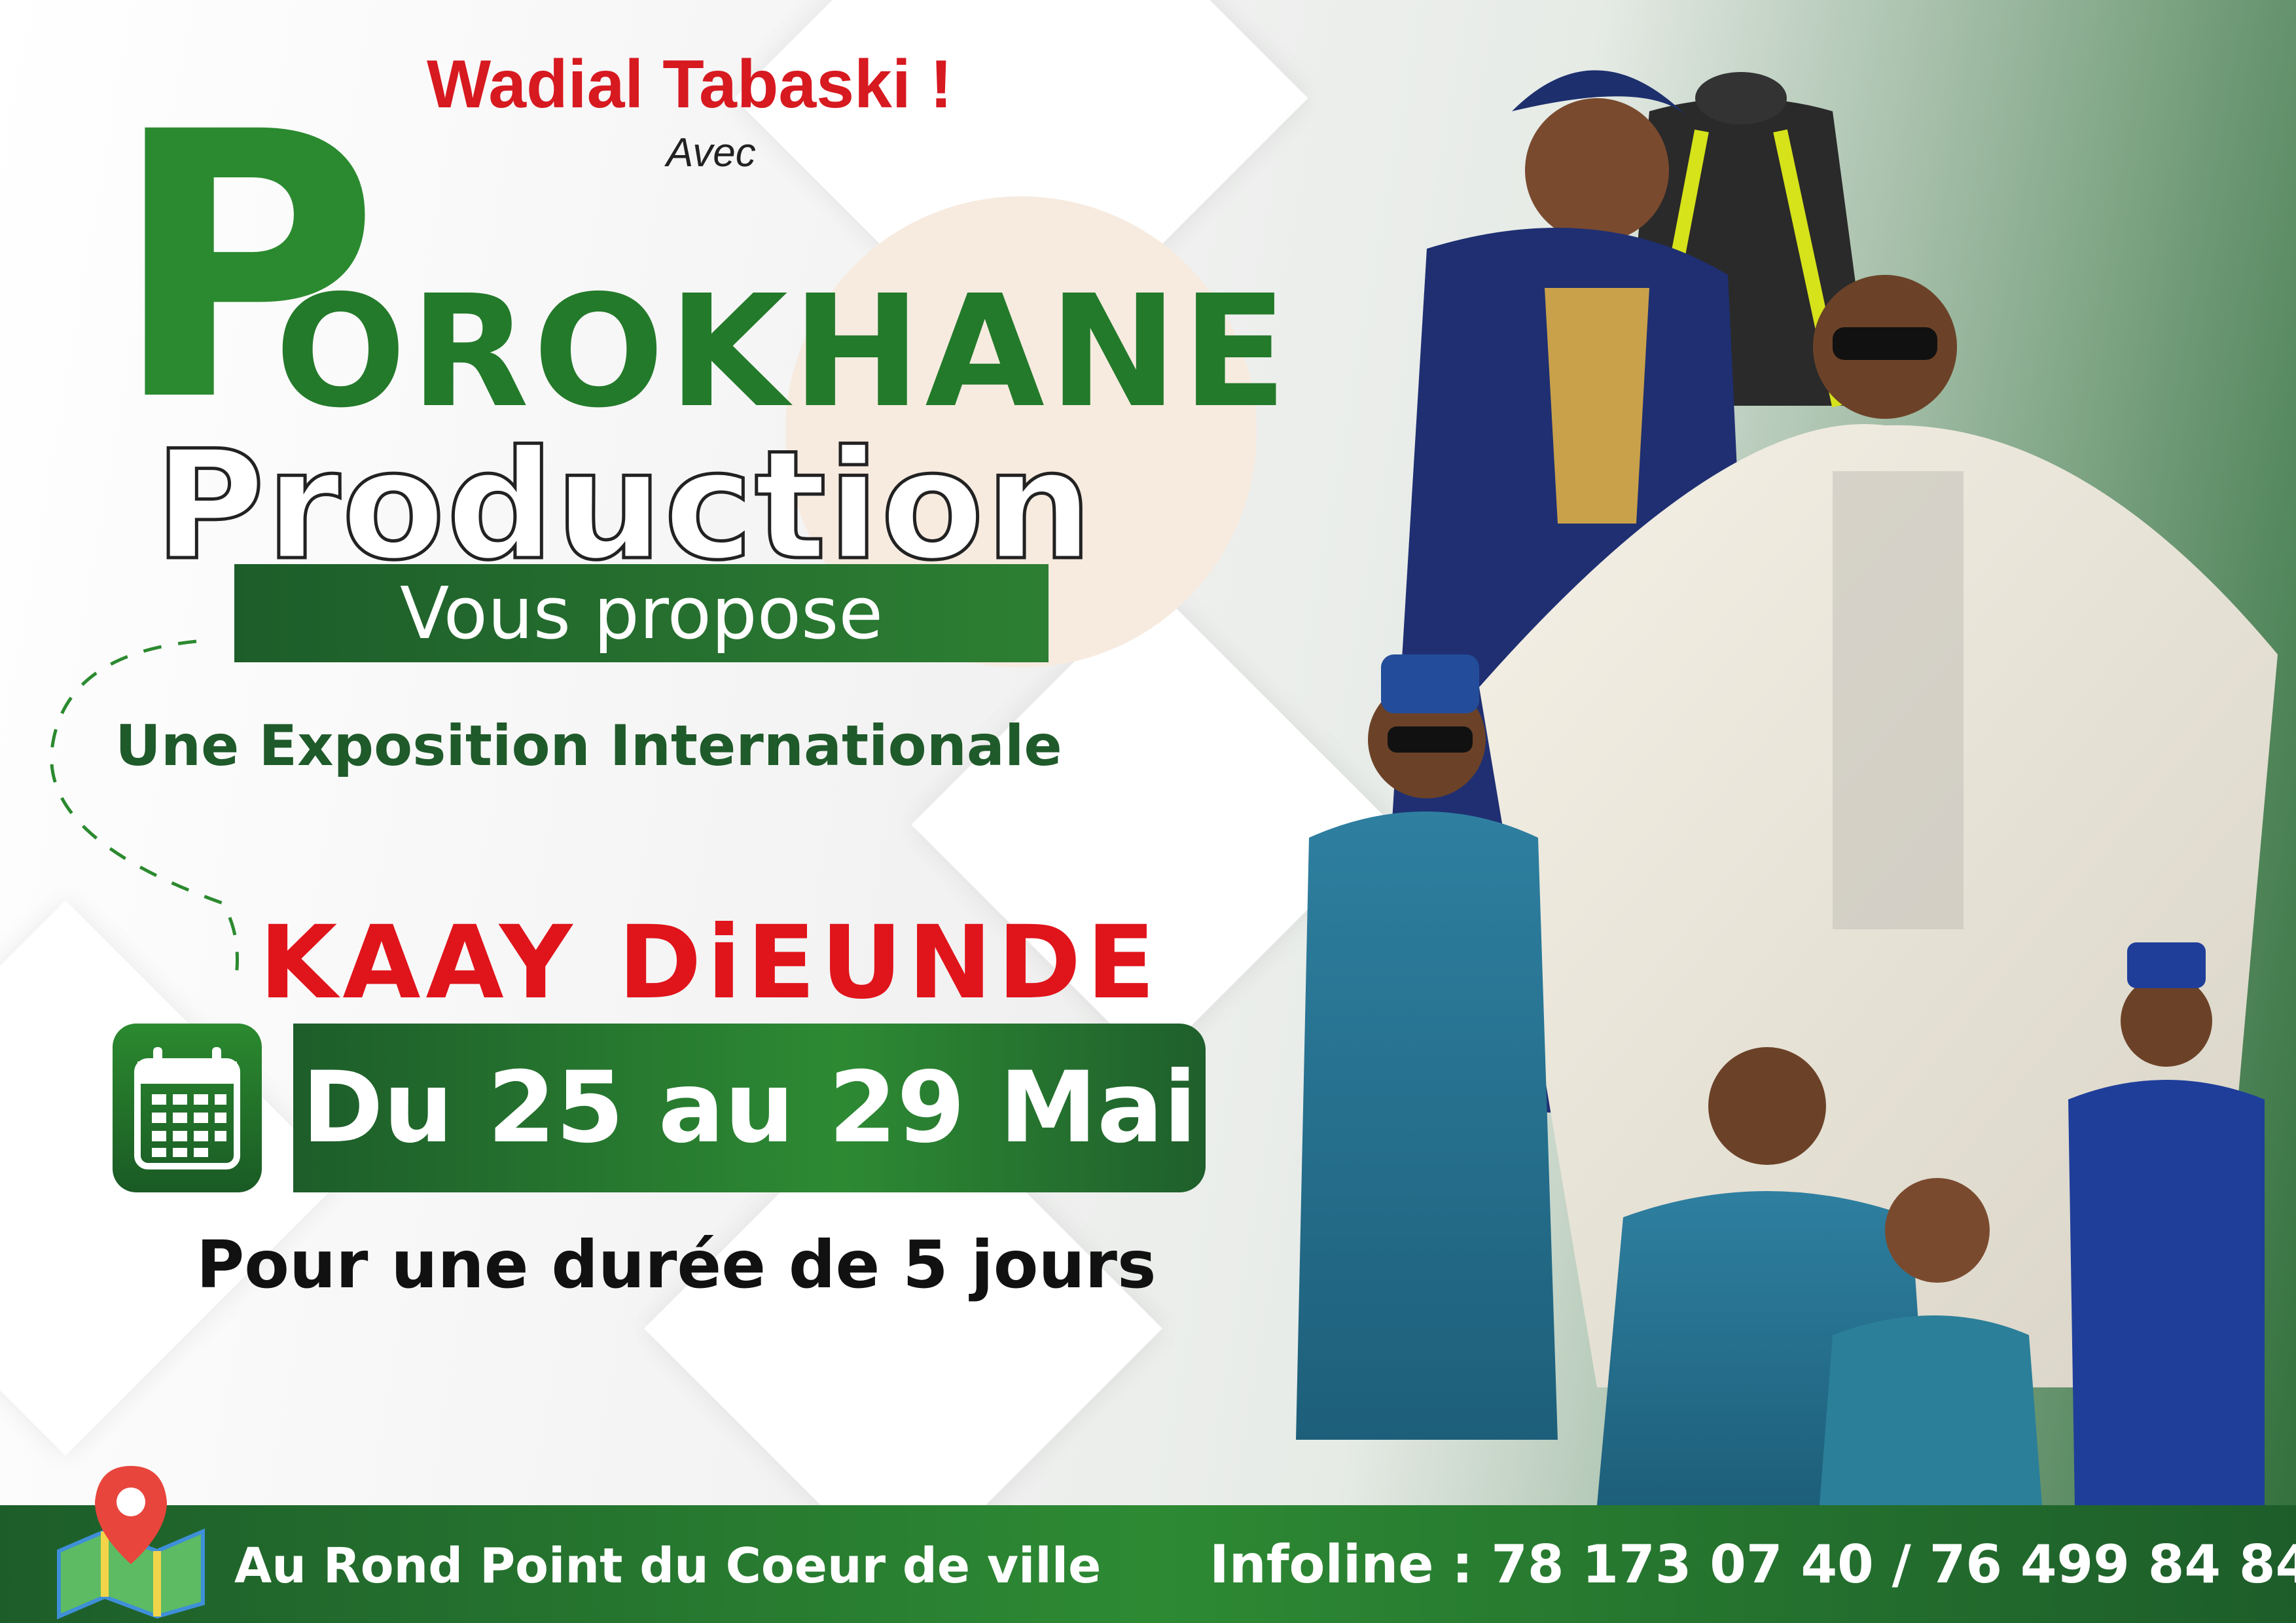 The image size is (2296, 1623). What do you see at coordinates (676, 1264) in the screenshot?
I see `duration-text: Pour une durée de 5 jours` at bounding box center [676, 1264].